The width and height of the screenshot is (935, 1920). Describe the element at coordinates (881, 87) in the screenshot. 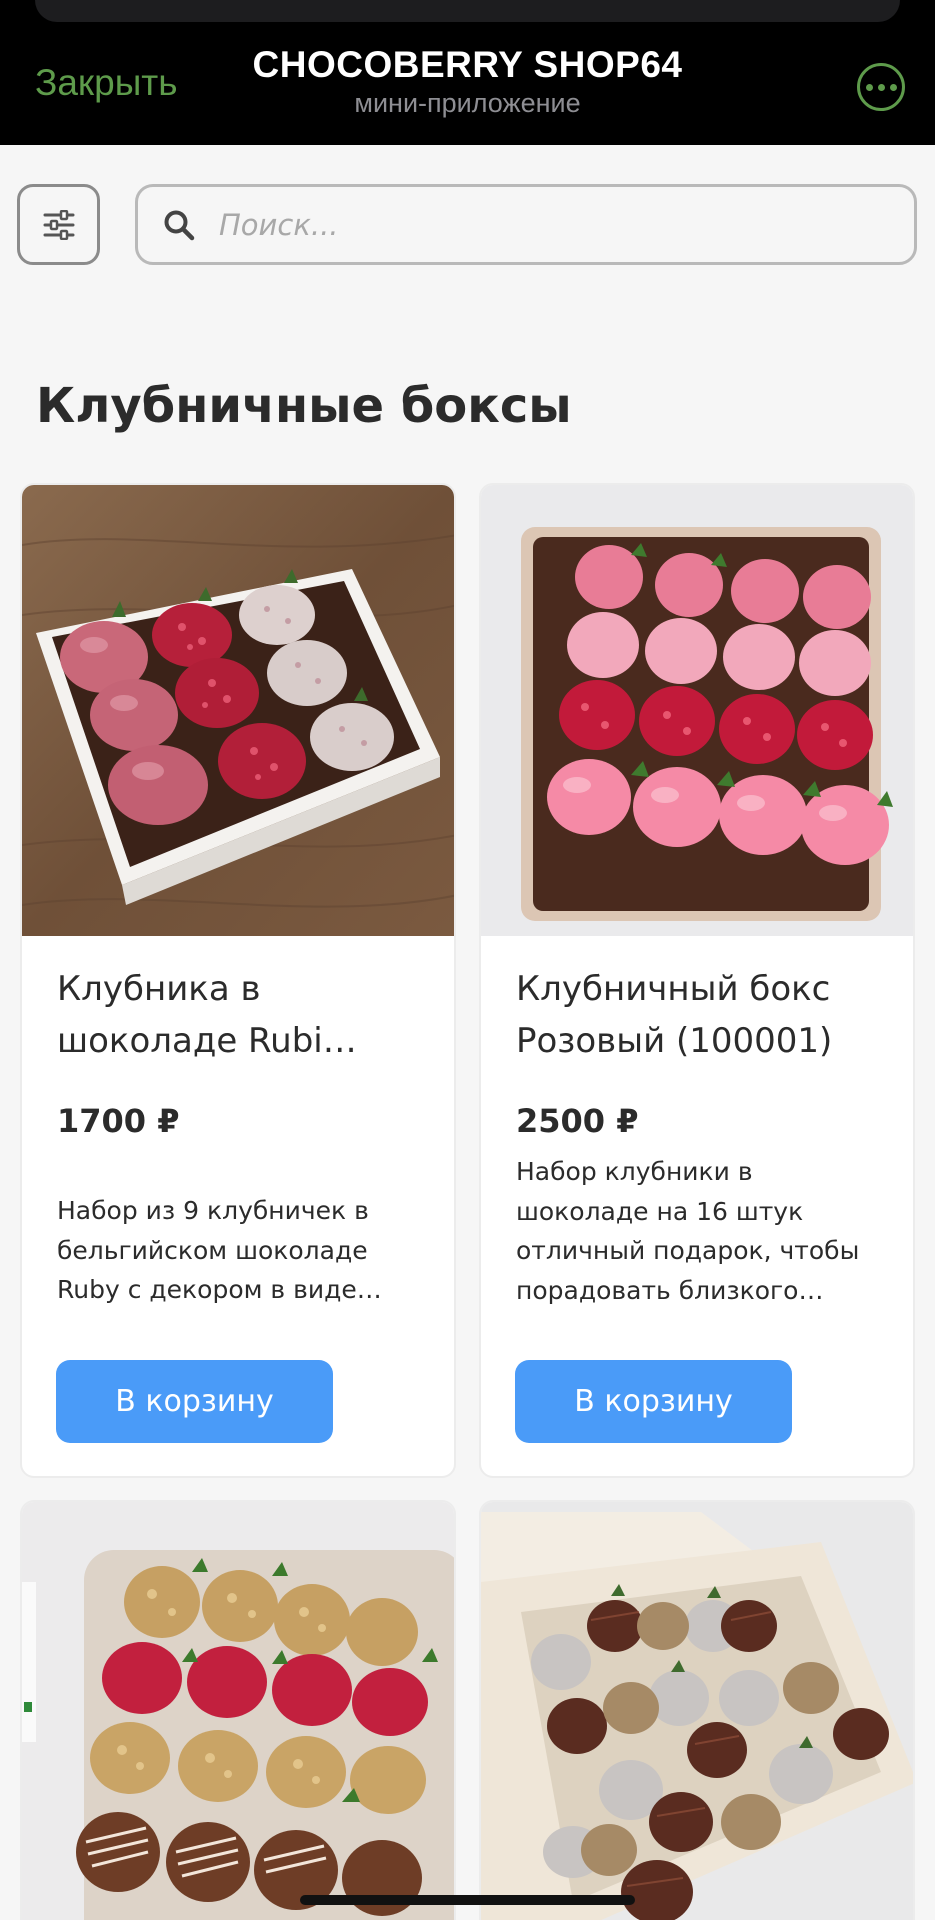

I see `more-dots-icon` at that location.